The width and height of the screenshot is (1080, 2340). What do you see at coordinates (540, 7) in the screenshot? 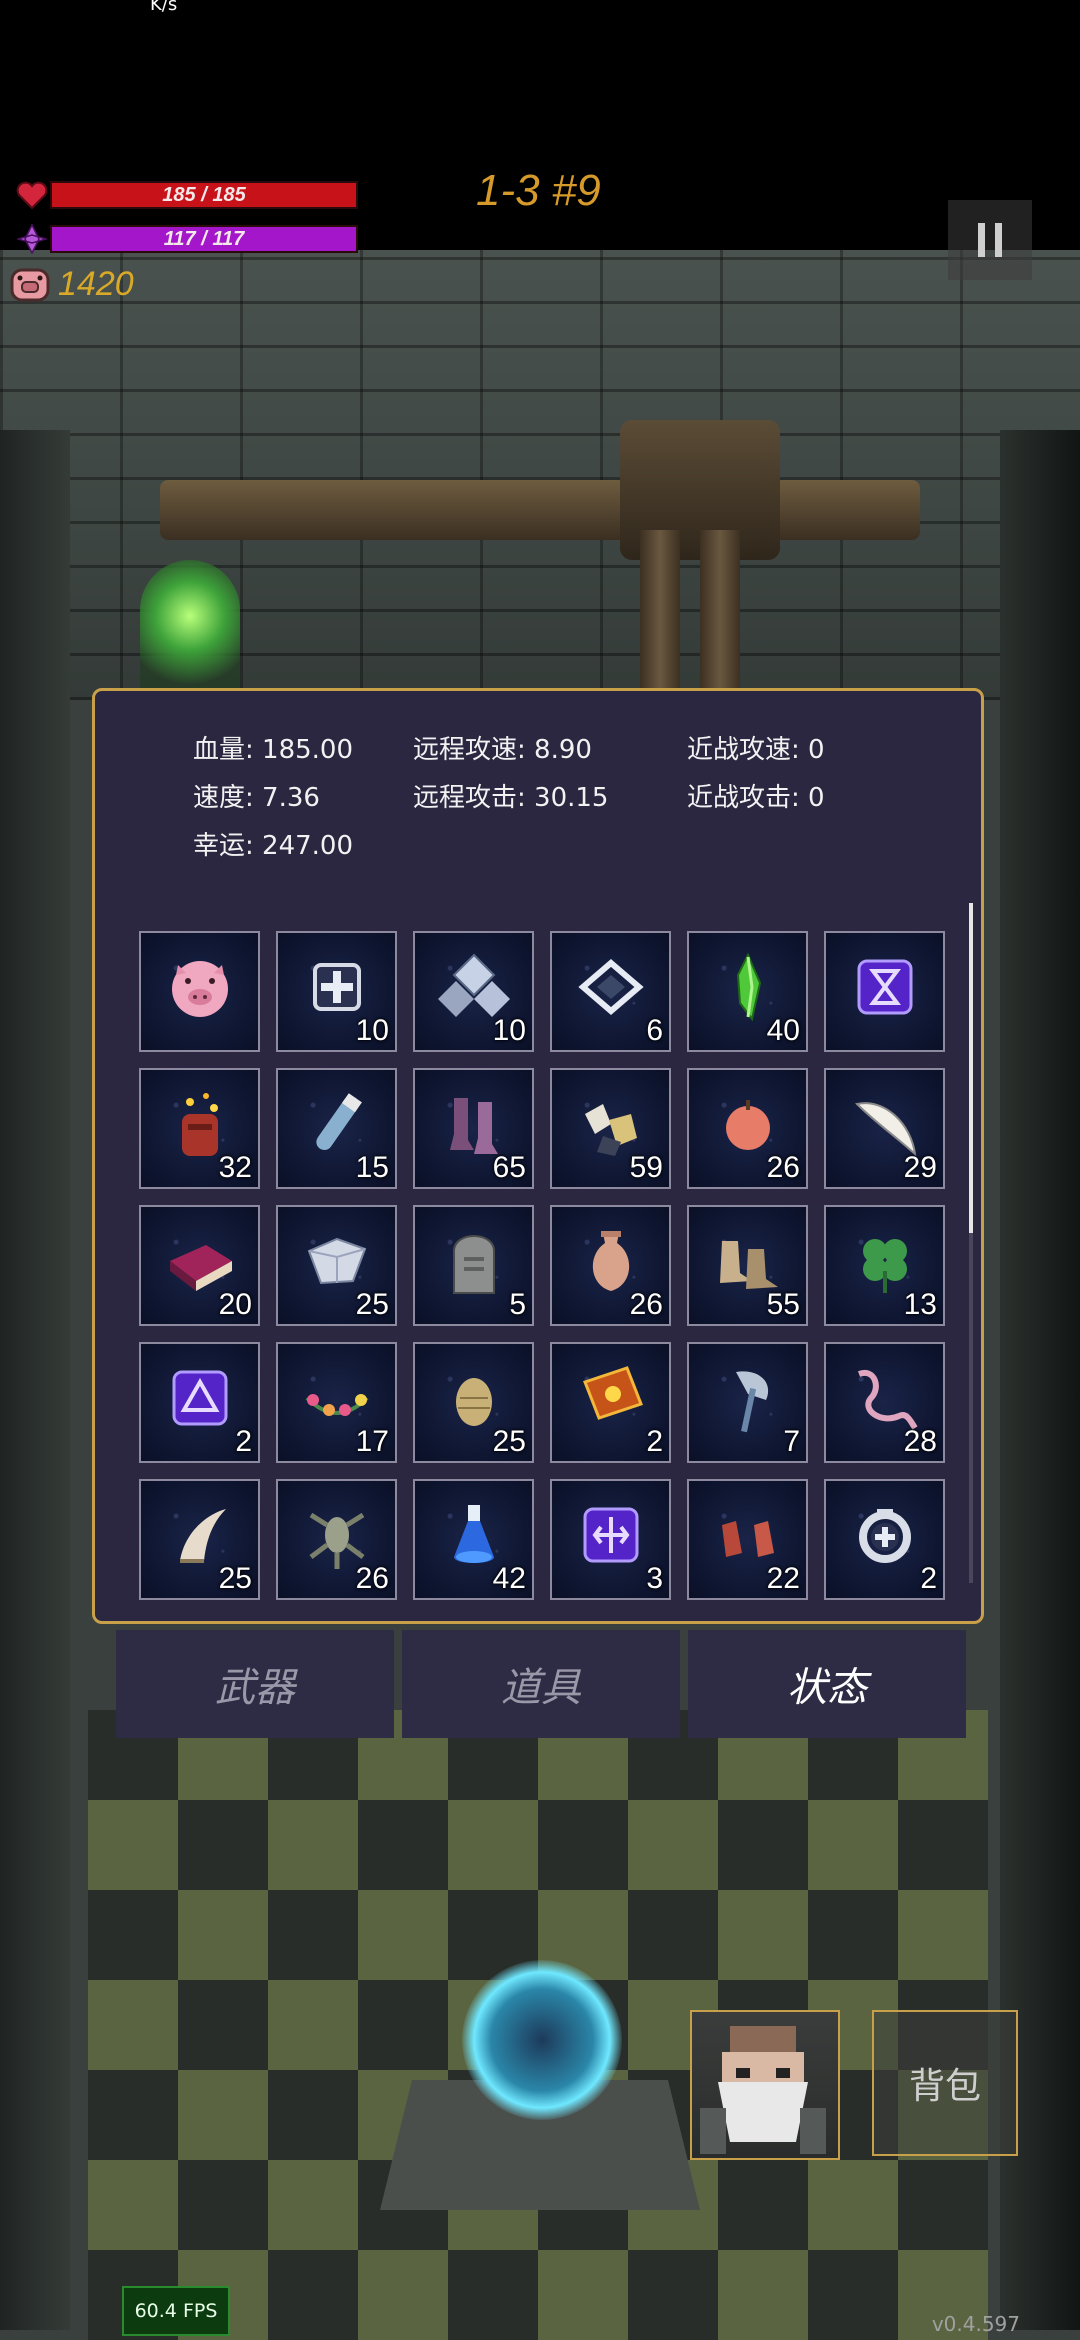
I see `system-status-bar: K/s` at bounding box center [540, 7].